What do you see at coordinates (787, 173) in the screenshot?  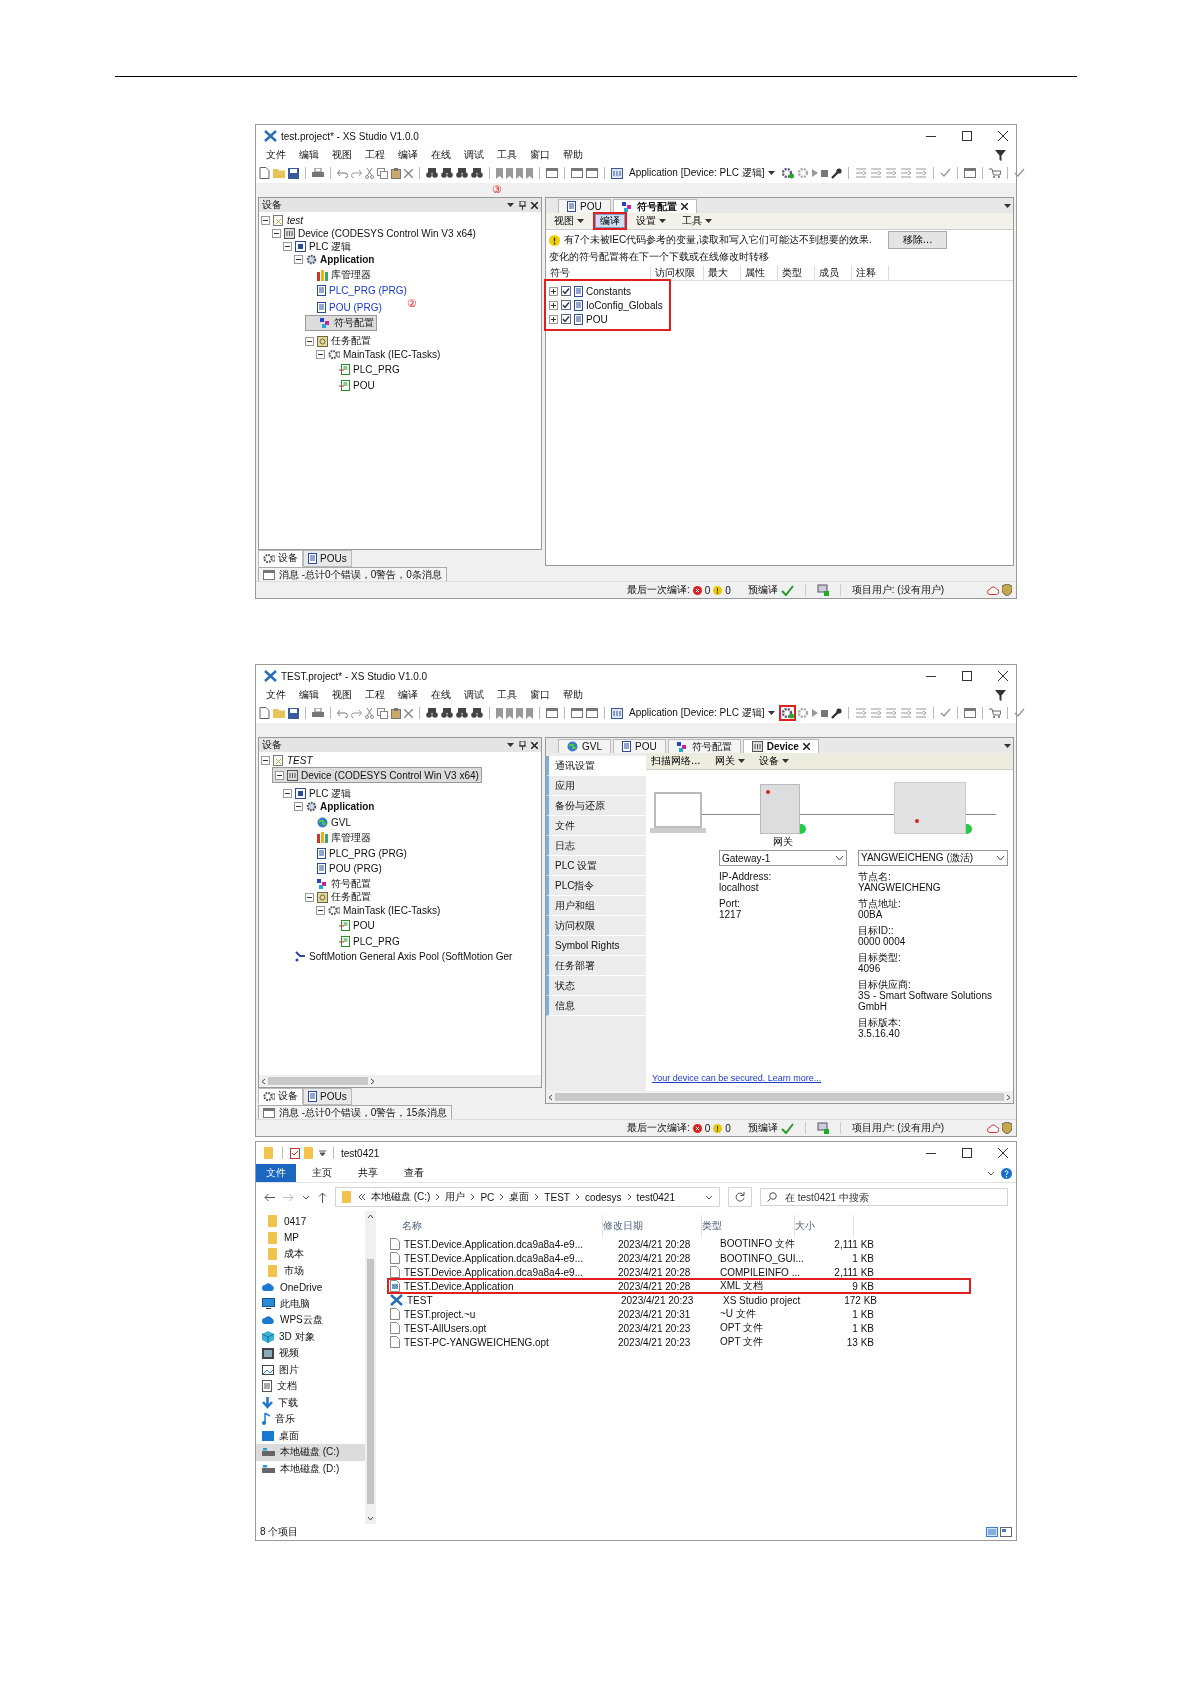 I see `gear-plus-icon` at bounding box center [787, 173].